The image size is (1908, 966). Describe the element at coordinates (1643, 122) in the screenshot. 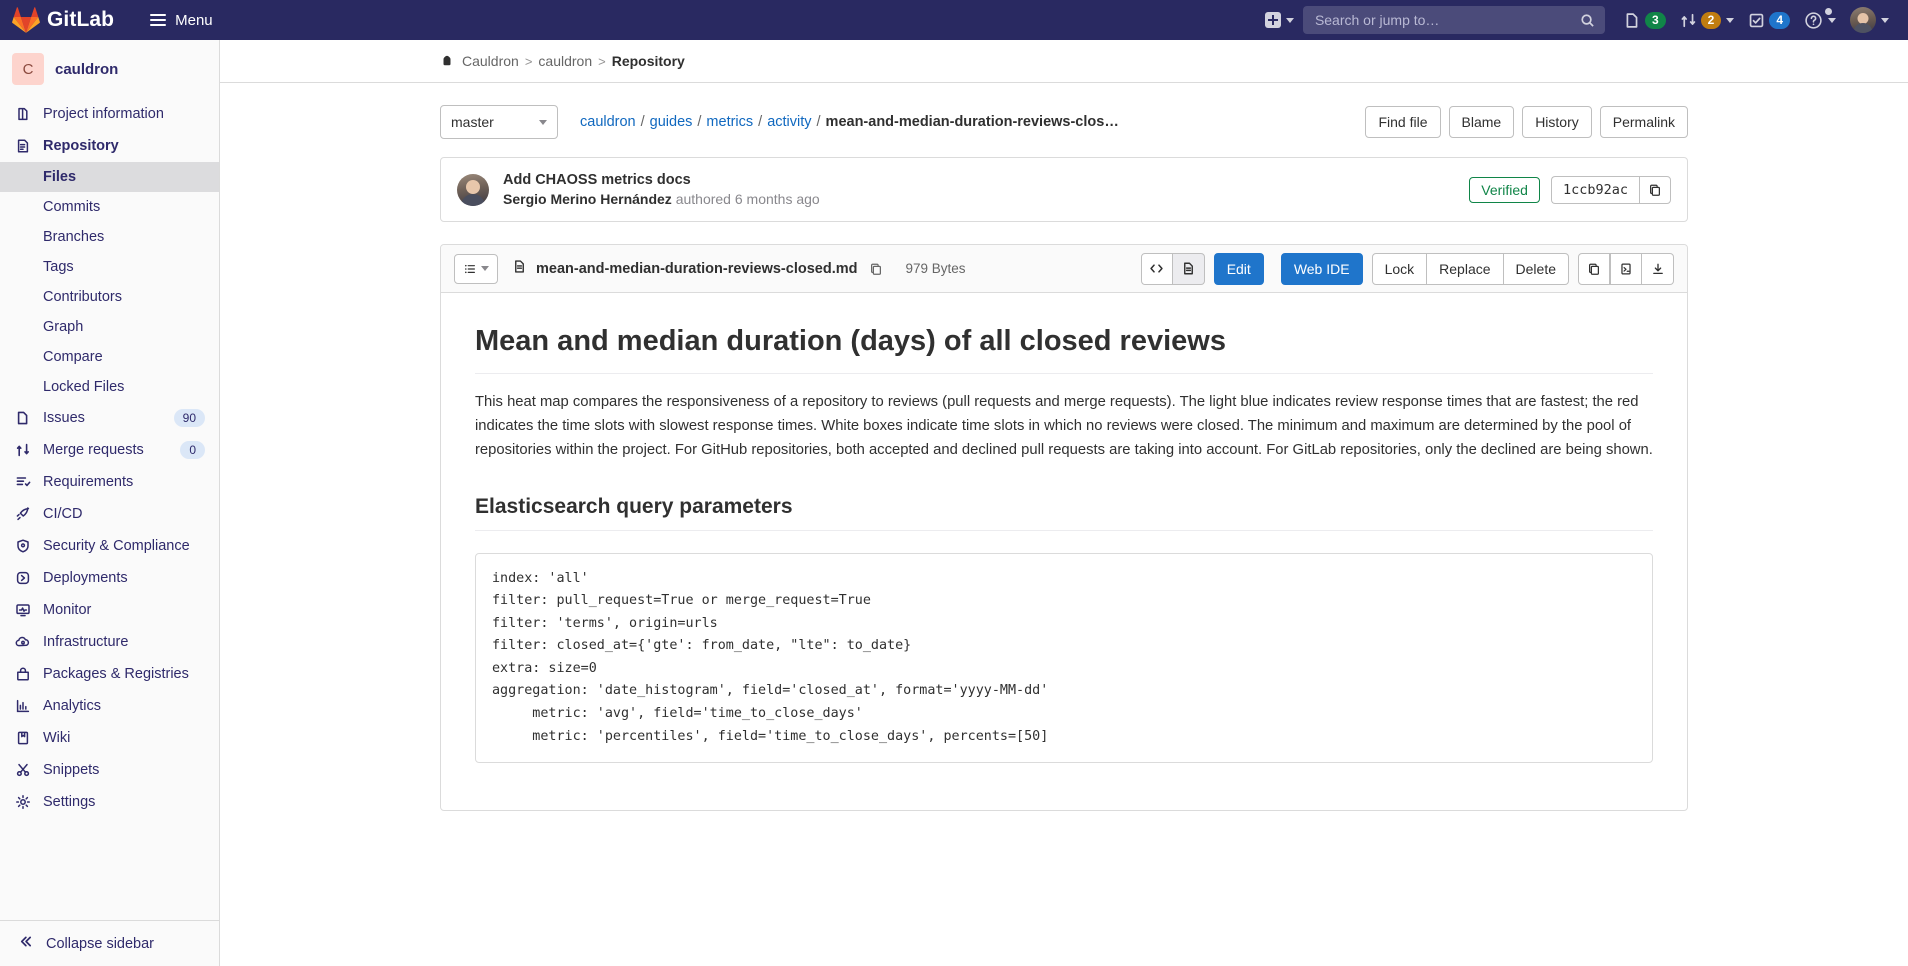

I see `permalink-button: Permalink` at that location.